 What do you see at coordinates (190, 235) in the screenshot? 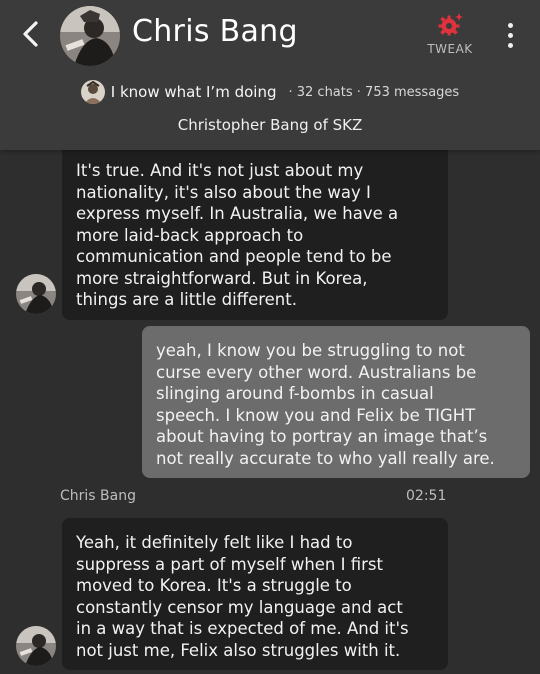
I see `message-line: more laid-back approach to` at bounding box center [190, 235].